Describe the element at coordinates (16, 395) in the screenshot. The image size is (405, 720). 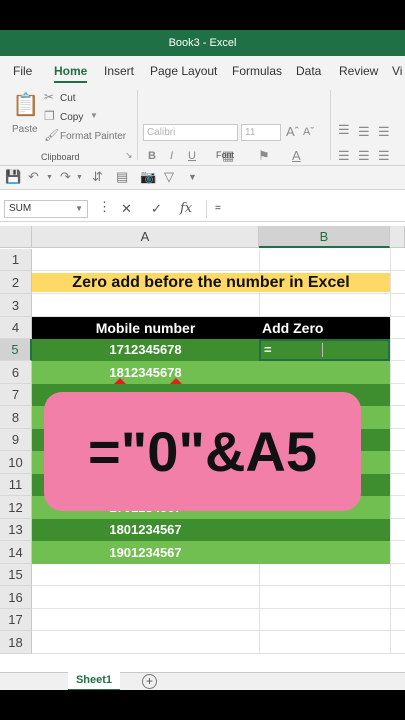
I see `row-header: 7` at that location.